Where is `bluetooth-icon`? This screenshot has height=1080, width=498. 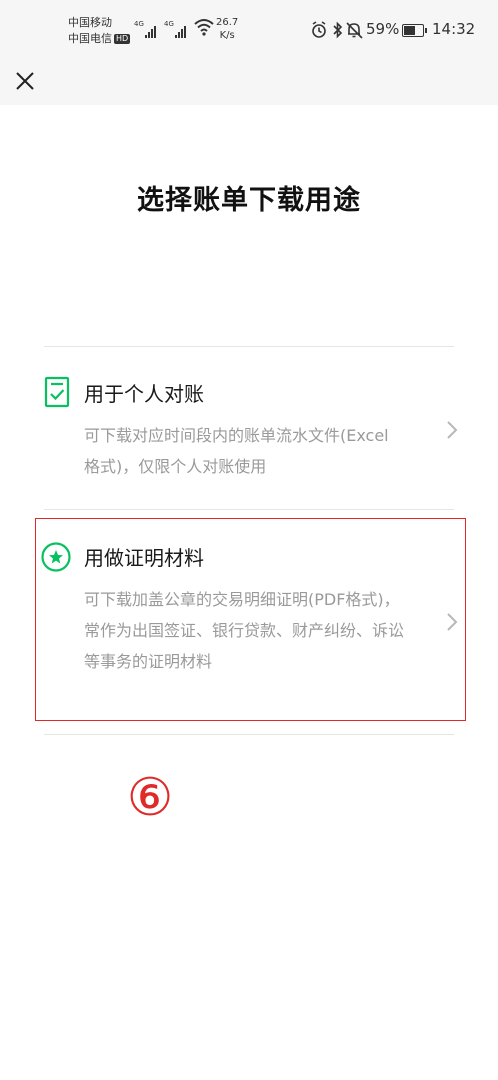
bluetooth-icon is located at coordinates (338, 30).